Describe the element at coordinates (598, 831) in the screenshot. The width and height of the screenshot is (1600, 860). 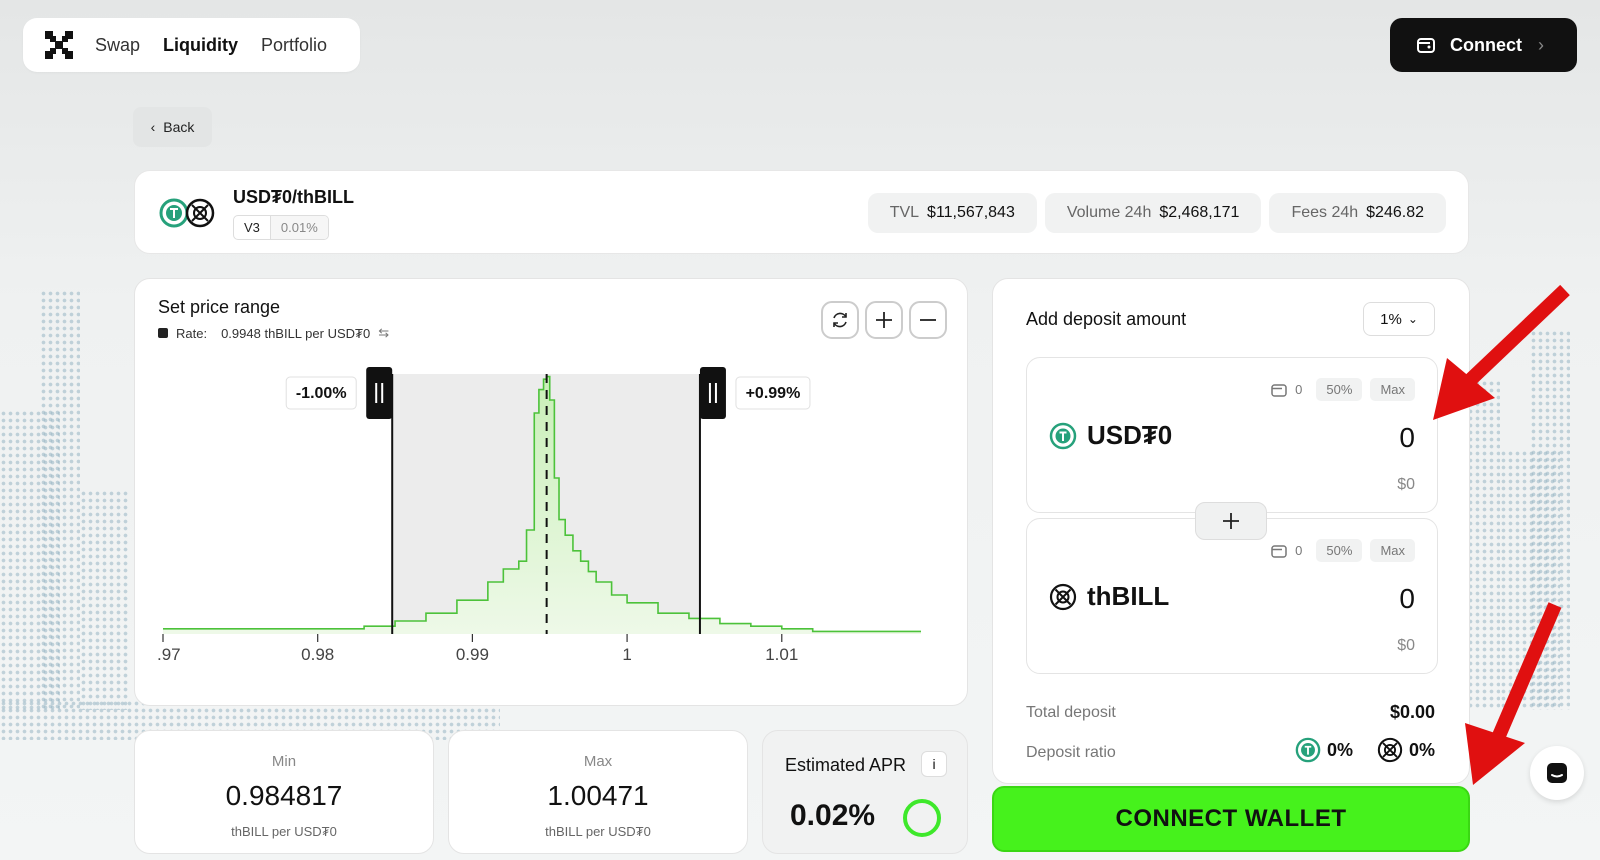
I see `max-unit: thBILL per USD₮0` at that location.